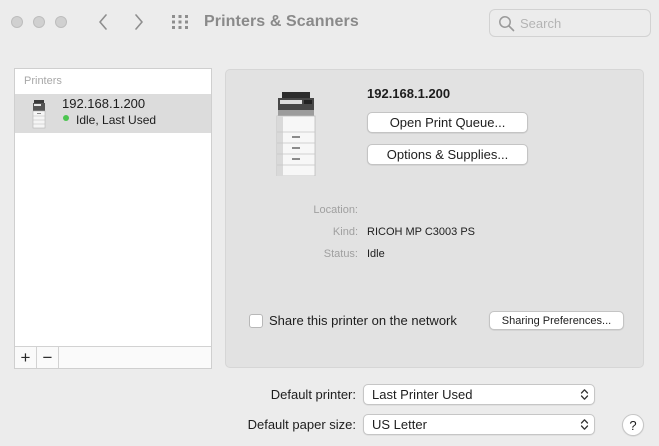  I want to click on chevron-left-icon, so click(103, 22).